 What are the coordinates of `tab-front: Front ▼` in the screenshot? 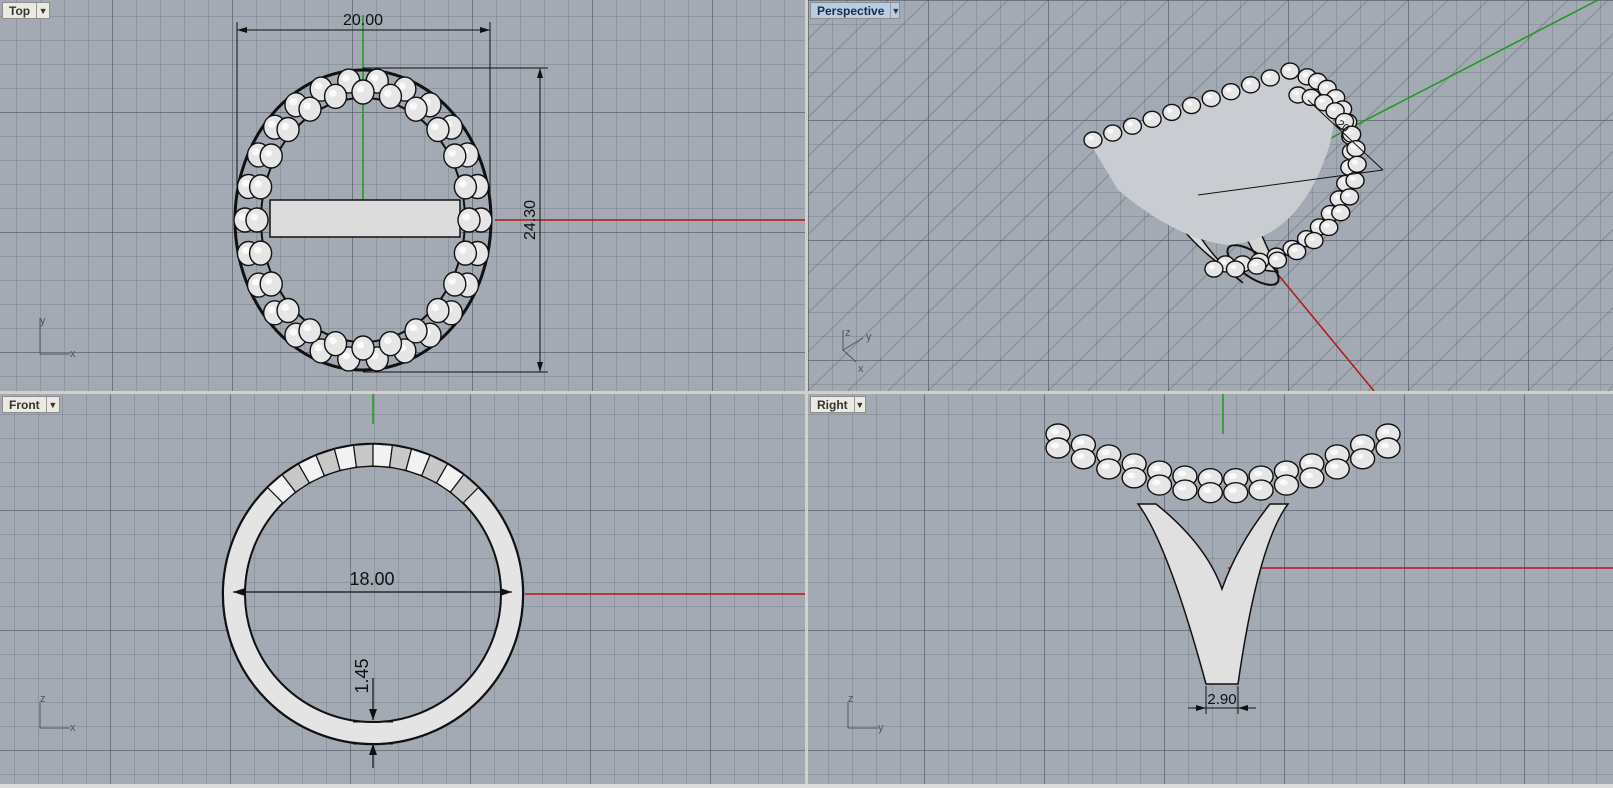 It's located at (31, 404).